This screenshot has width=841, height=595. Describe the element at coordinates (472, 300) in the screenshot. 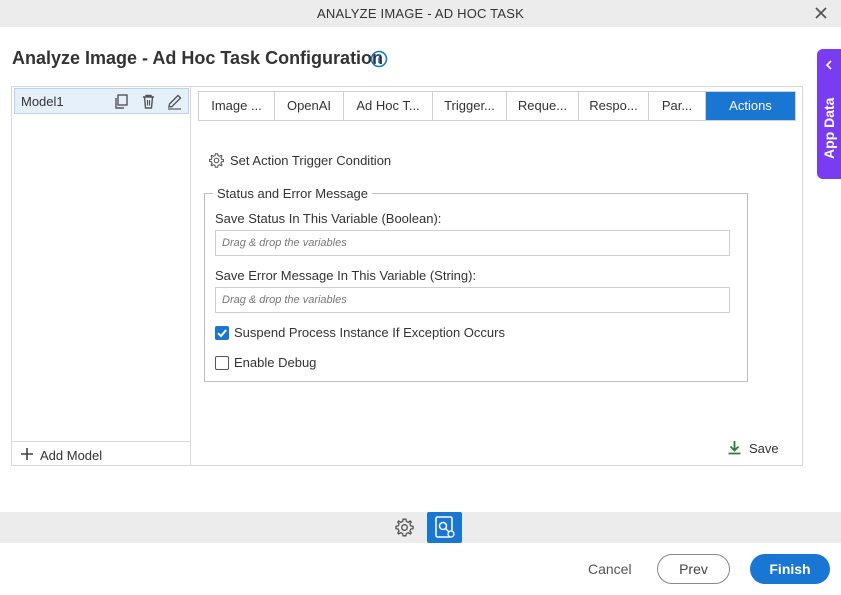

I see `error-variable-field` at that location.